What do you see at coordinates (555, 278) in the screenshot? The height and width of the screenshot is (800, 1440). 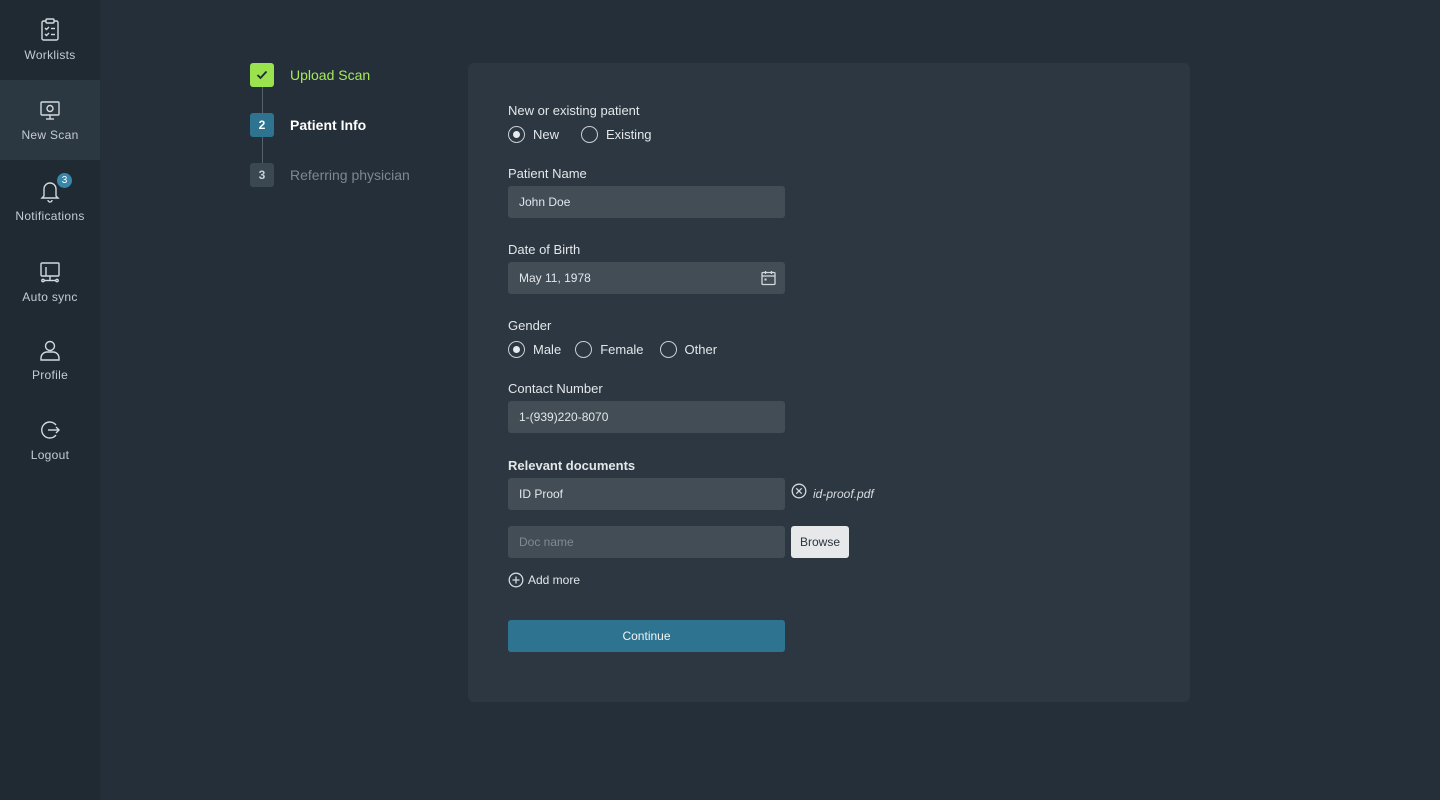 I see `dob-value: May 11, 1978` at bounding box center [555, 278].